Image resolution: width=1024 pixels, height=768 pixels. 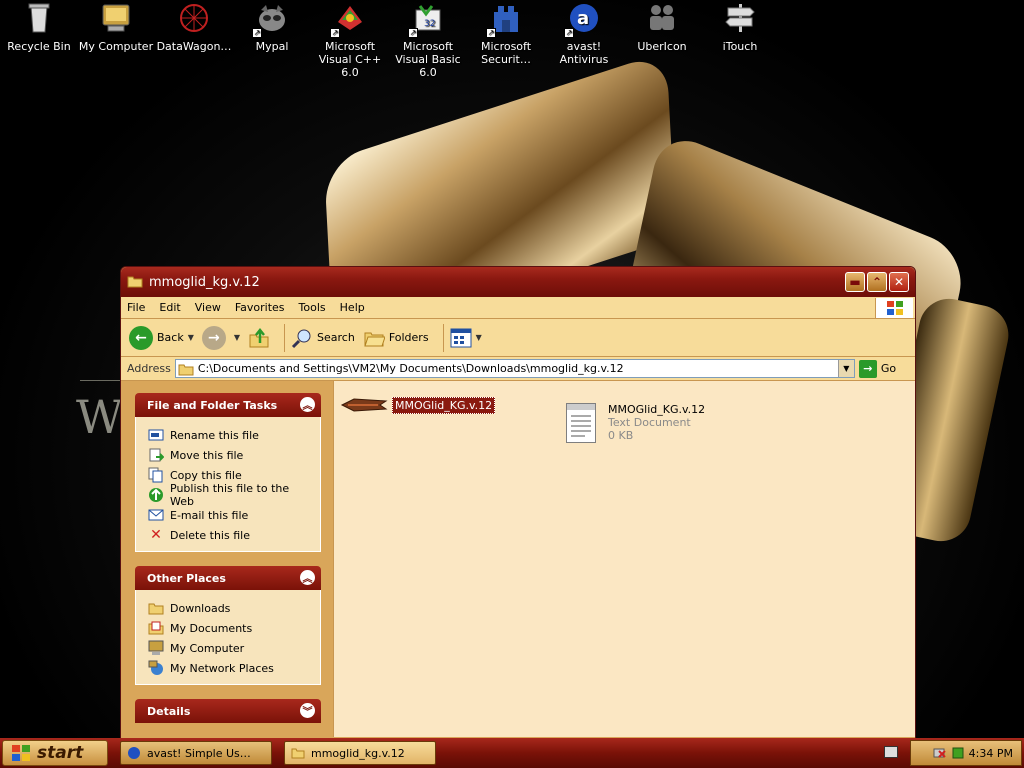 I want to click on my-documents-icon, so click(x=156, y=628).